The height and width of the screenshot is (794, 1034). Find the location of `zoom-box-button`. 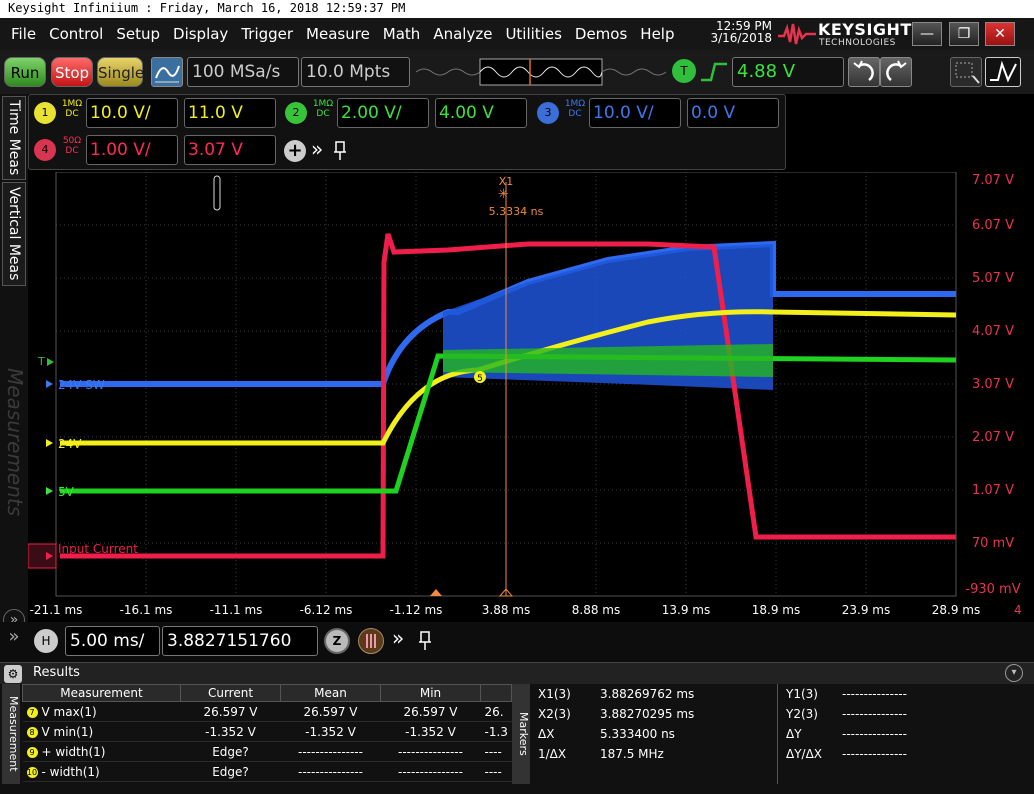

zoom-box-button is located at coordinates (966, 72).